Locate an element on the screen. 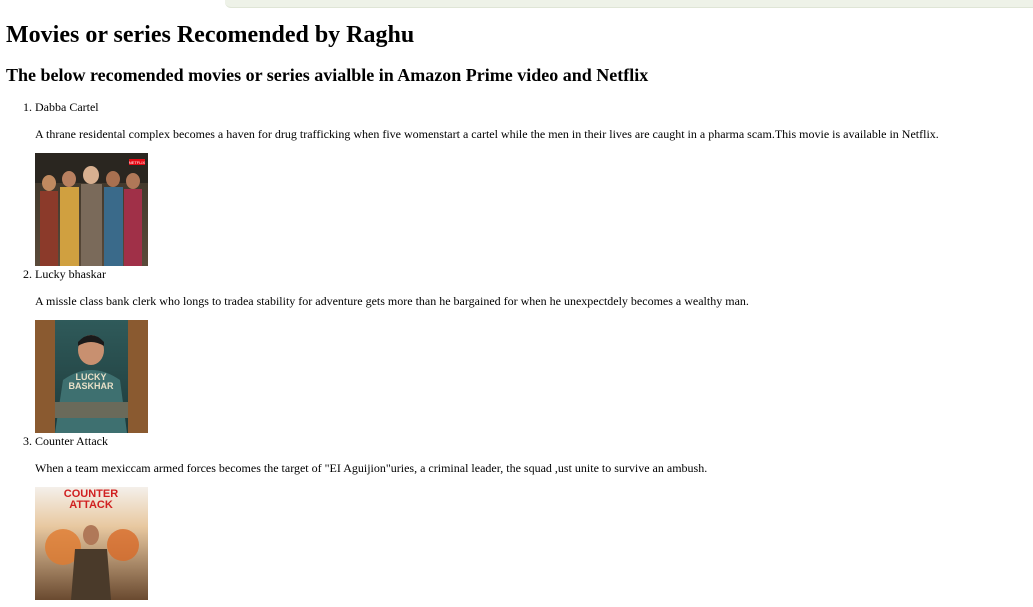 The width and height of the screenshot is (1033, 607). movie-title: Lucky bhaskar is located at coordinates (70, 274).